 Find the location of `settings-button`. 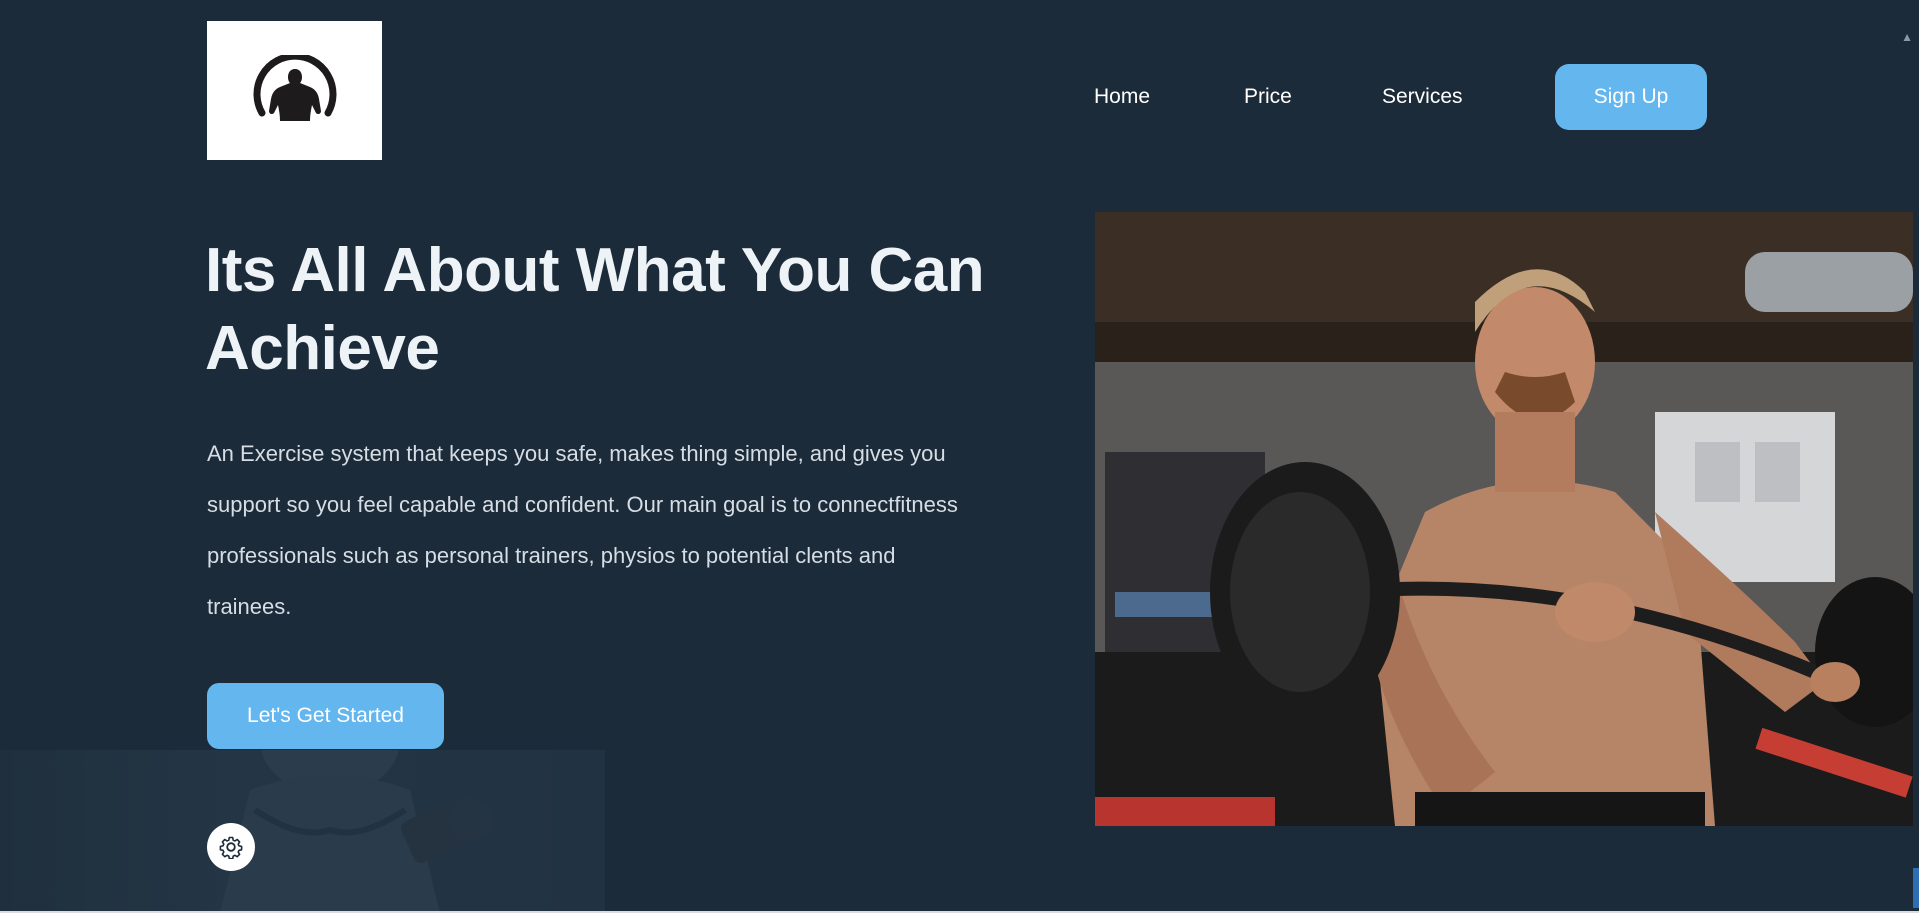

settings-button is located at coordinates (231, 847).